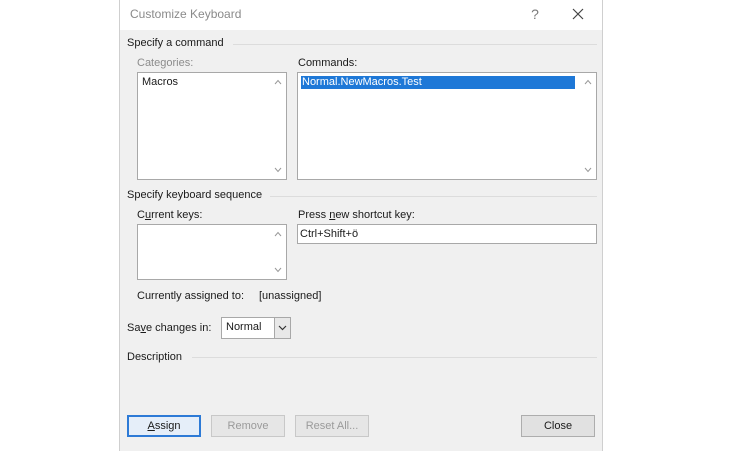 This screenshot has width=733, height=451. What do you see at coordinates (195, 195) in the screenshot?
I see `keyboard-sequence-heading: Specify keyboard sequence` at bounding box center [195, 195].